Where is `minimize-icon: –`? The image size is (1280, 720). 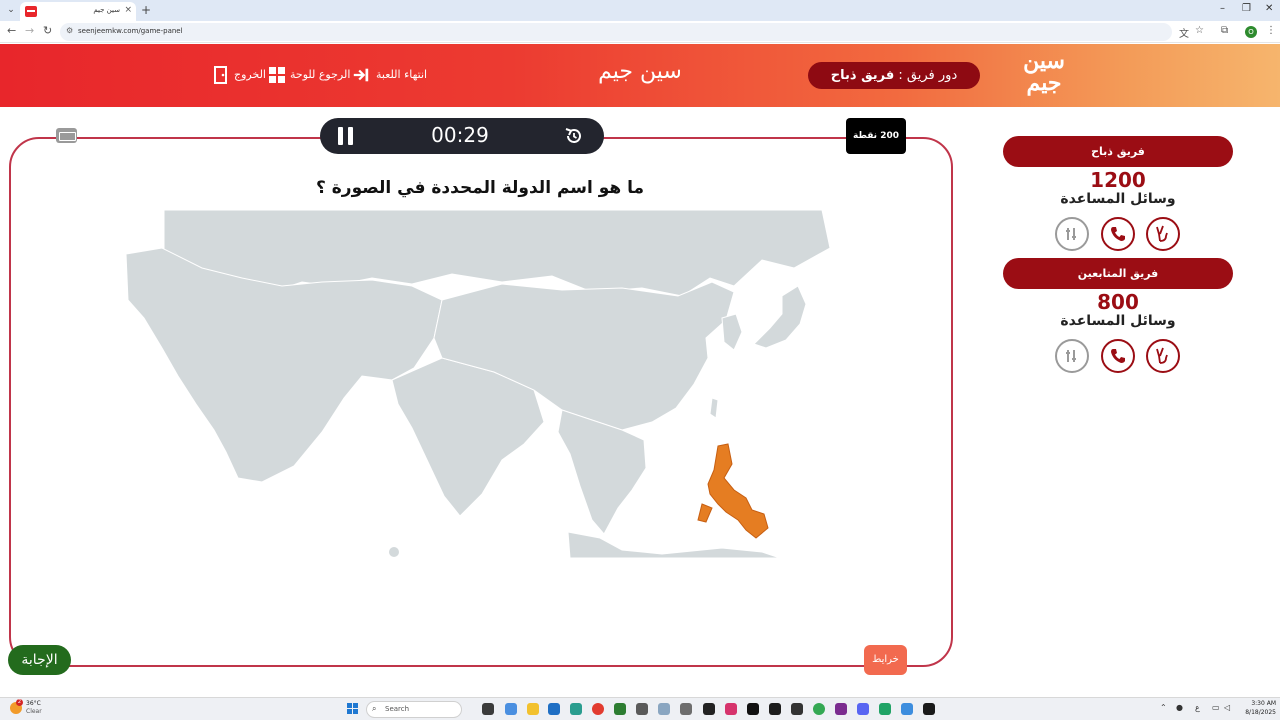 minimize-icon: – is located at coordinates (1222, 8).